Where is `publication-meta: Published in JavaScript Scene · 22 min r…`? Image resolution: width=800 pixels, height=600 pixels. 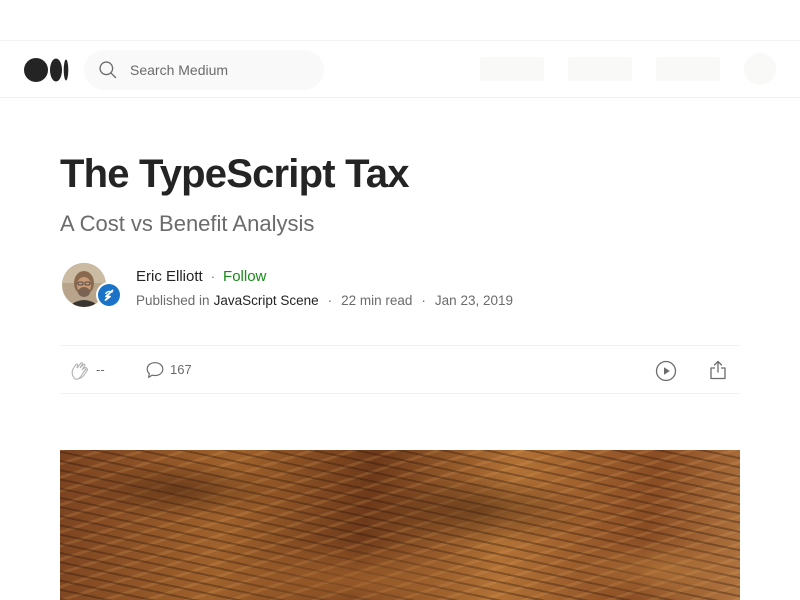
publication-meta: Published in JavaScript Scene · 22 min r… is located at coordinates (324, 300).